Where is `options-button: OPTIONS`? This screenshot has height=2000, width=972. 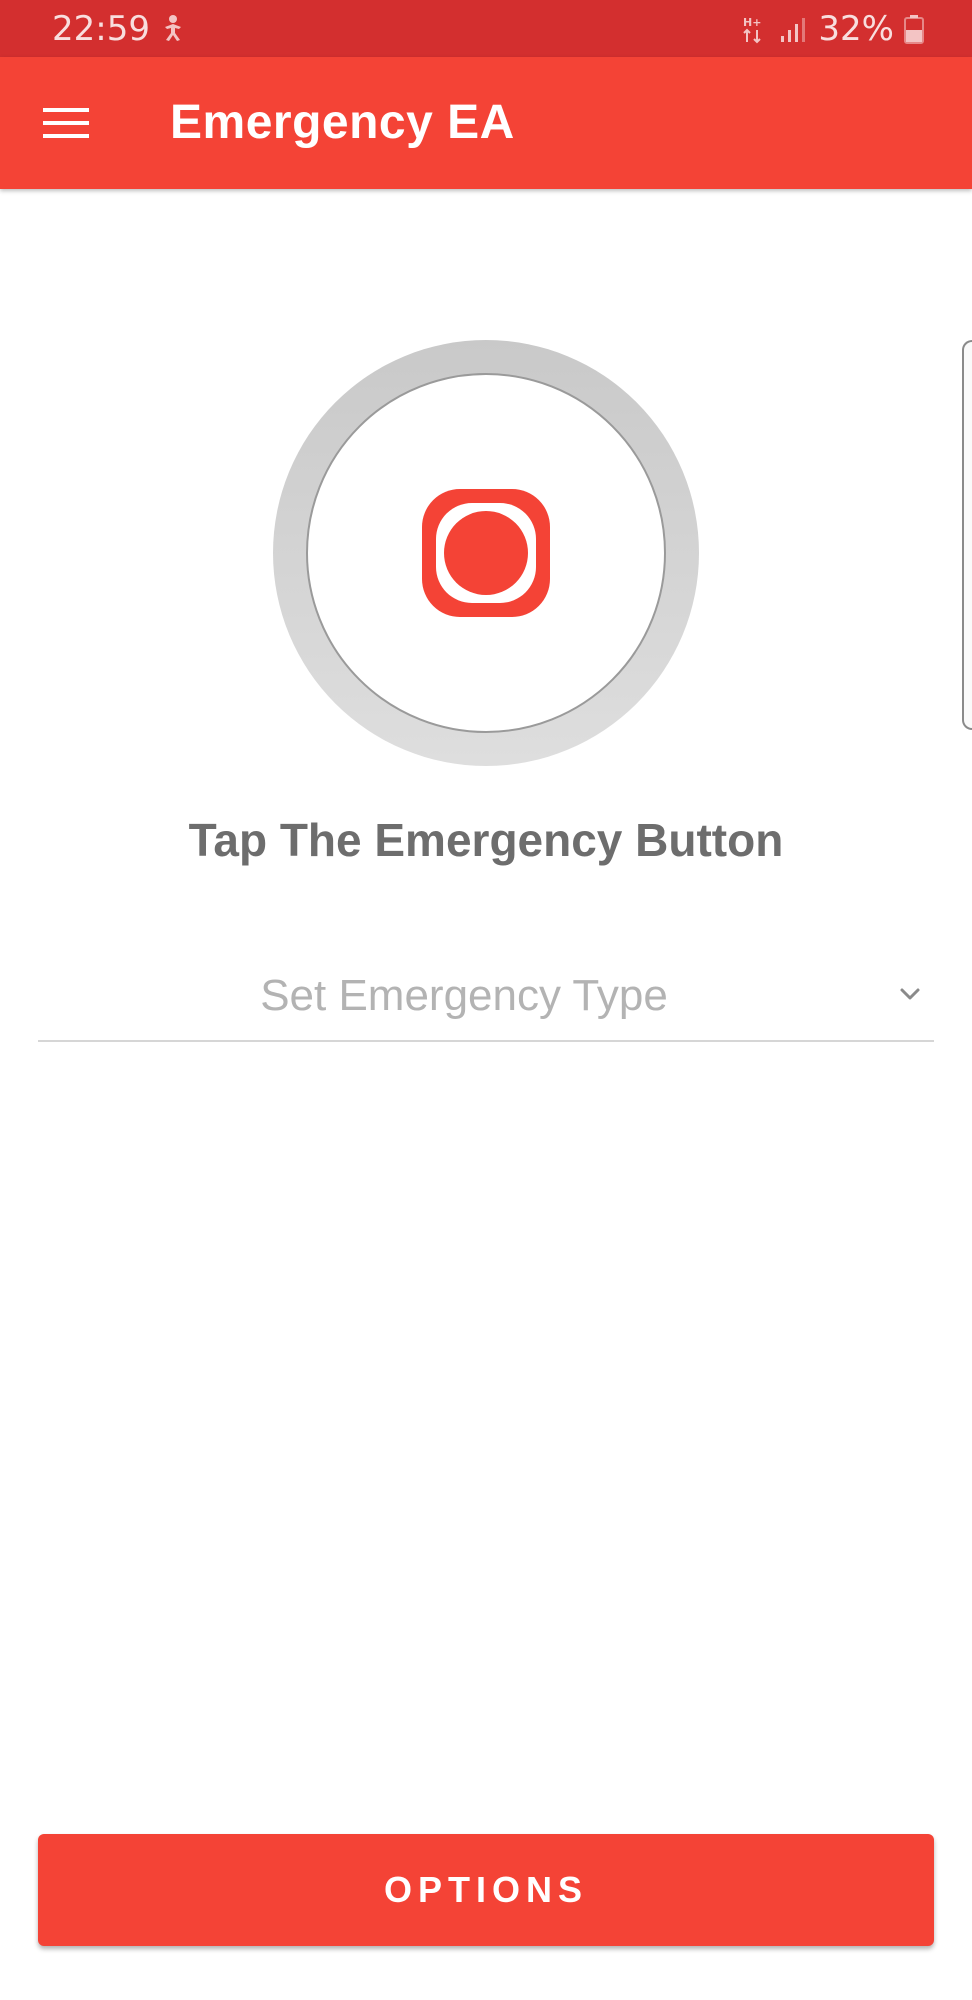
options-button: OPTIONS is located at coordinates (486, 1890).